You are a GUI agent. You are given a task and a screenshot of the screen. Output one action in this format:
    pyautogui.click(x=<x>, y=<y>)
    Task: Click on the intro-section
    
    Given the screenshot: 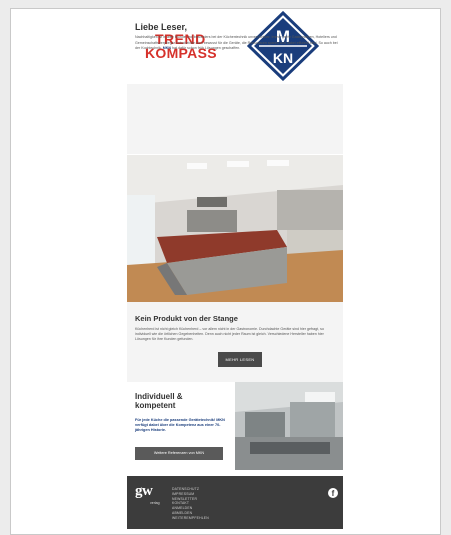 What is the action you would take?
    pyautogui.click(x=235, y=119)
    